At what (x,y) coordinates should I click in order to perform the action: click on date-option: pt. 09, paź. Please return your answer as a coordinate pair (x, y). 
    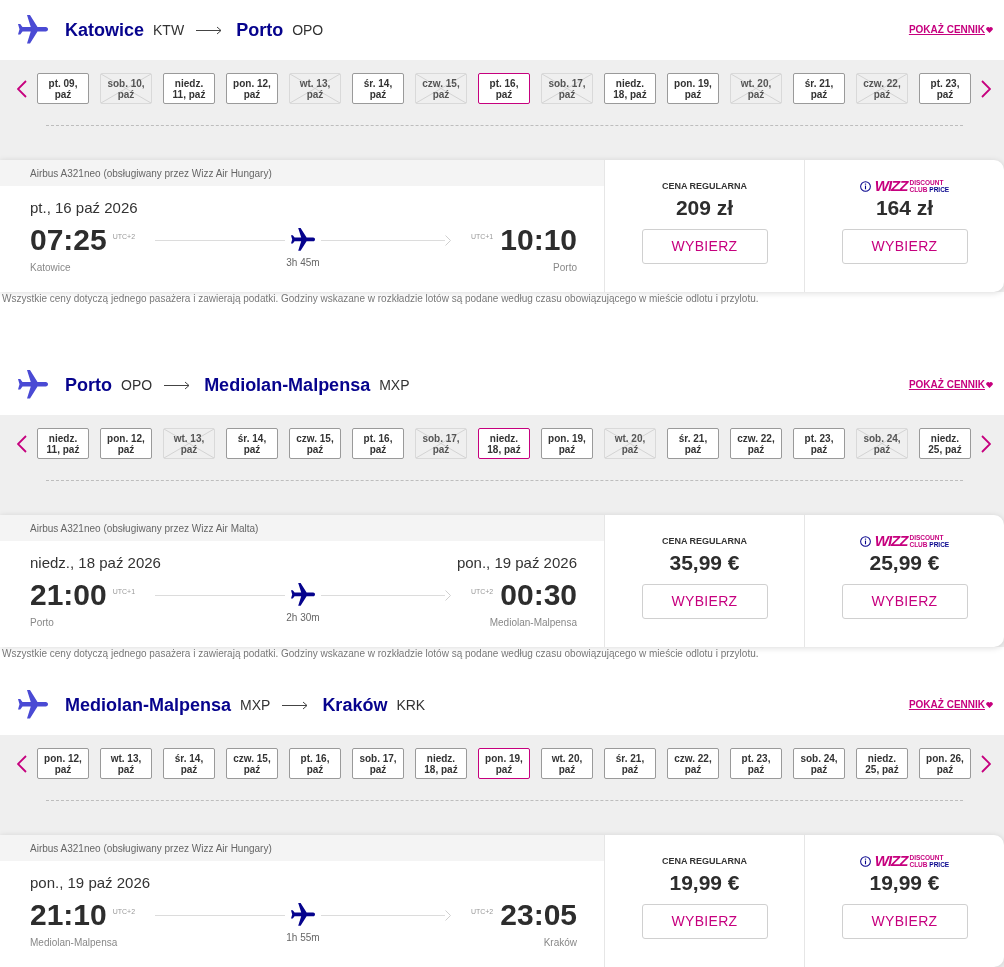
    Looking at the image, I should click on (63, 88).